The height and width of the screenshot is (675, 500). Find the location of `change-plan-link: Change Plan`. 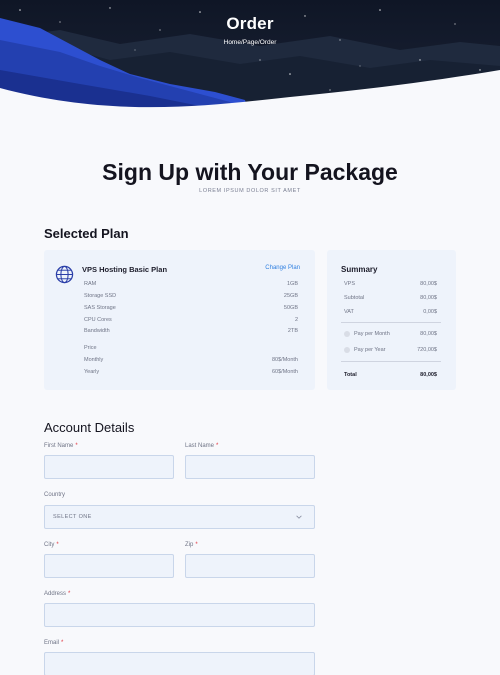

change-plan-link: Change Plan is located at coordinates (282, 268).